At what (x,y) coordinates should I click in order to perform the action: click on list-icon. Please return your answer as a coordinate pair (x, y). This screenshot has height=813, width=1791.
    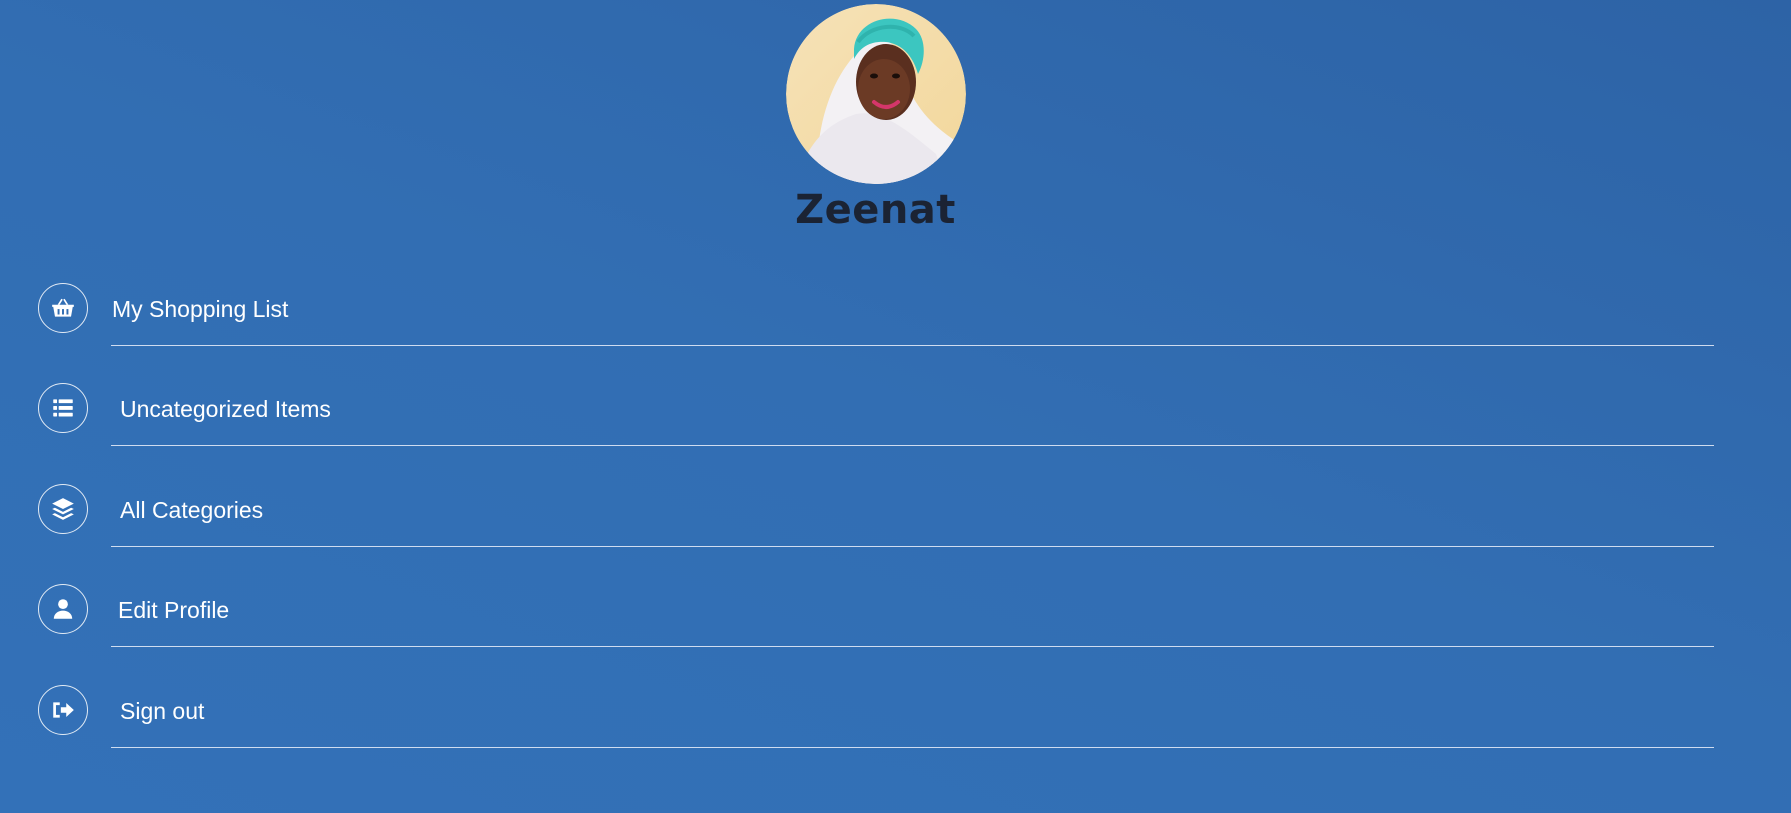
    Looking at the image, I should click on (63, 408).